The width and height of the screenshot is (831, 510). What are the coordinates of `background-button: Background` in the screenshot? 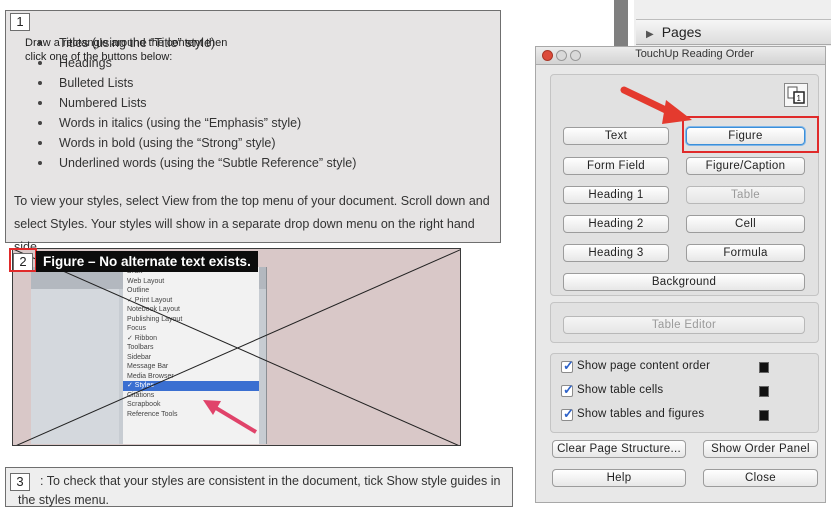 It's located at (684, 282).